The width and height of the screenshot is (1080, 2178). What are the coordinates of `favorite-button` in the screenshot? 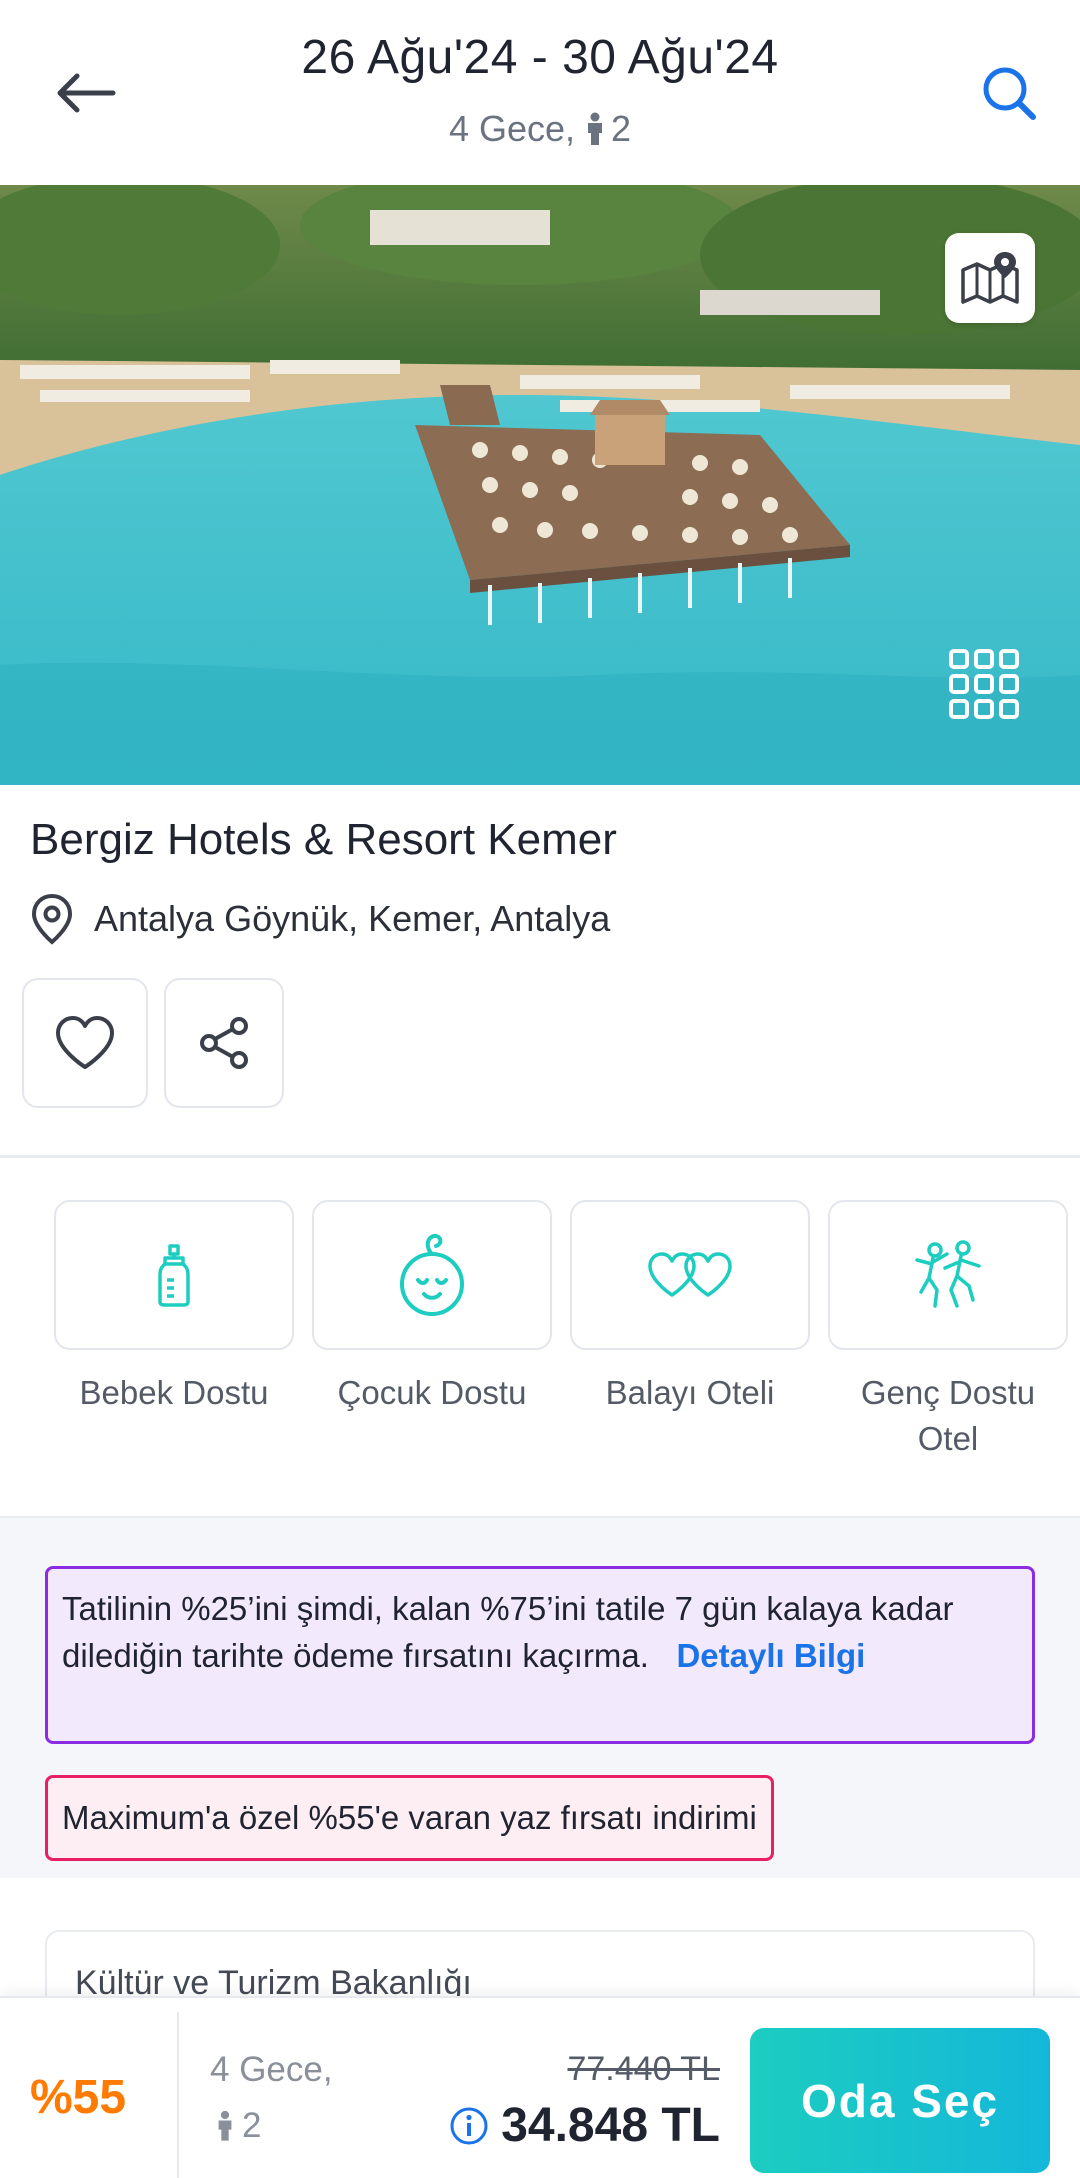 It's located at (85, 1043).